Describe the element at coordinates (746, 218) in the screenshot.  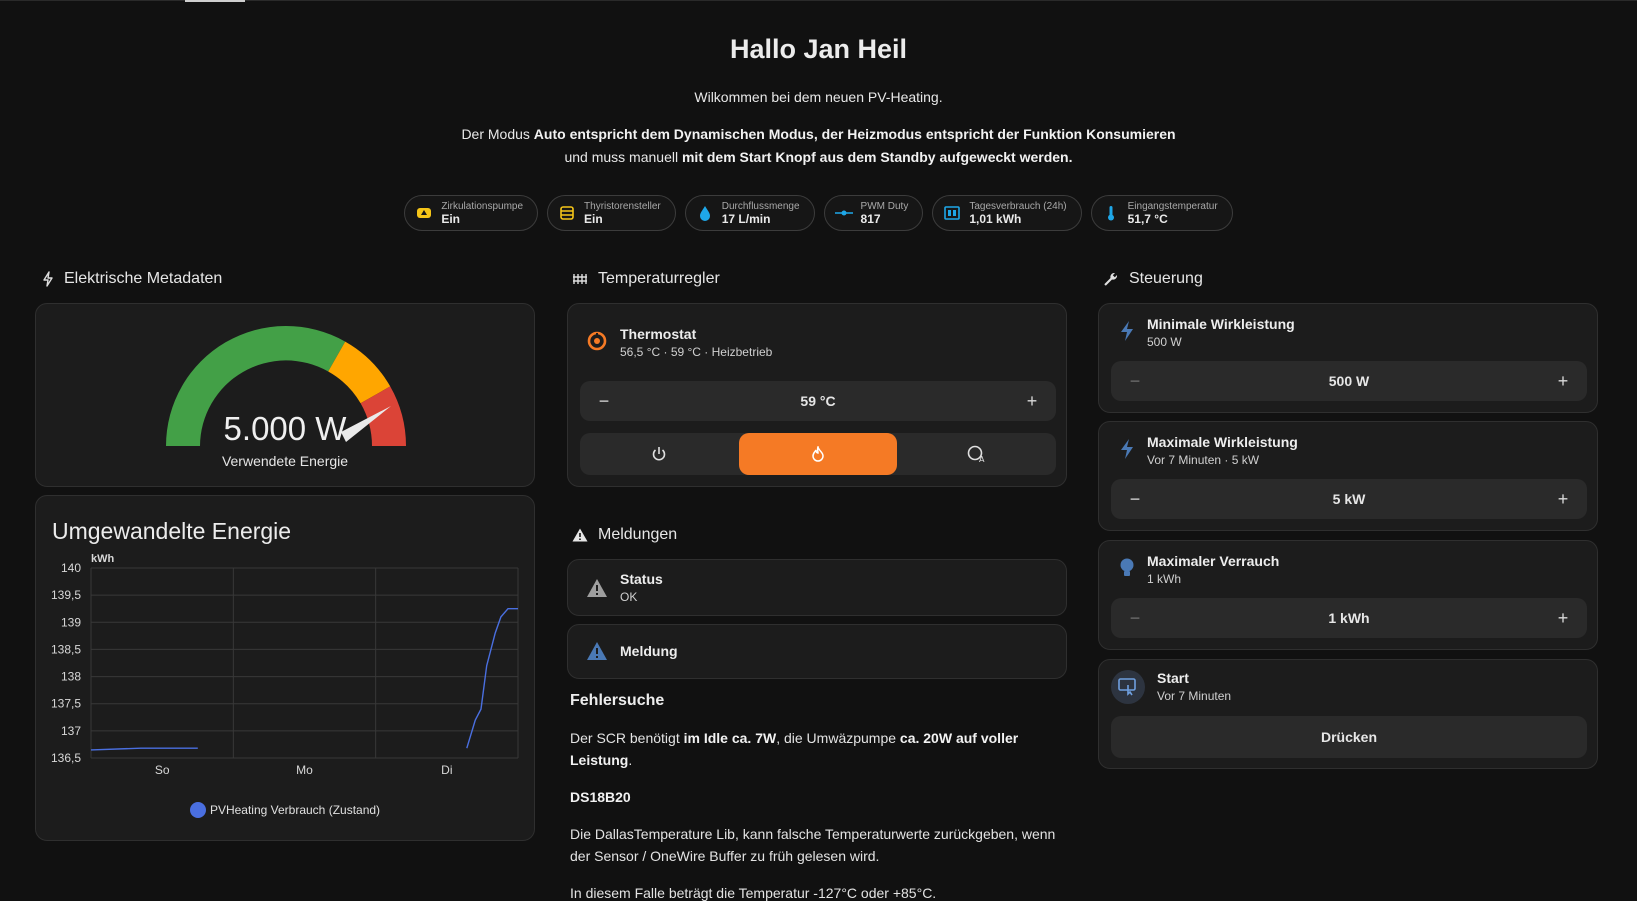
I see `chip-value: 17 L/min` at that location.